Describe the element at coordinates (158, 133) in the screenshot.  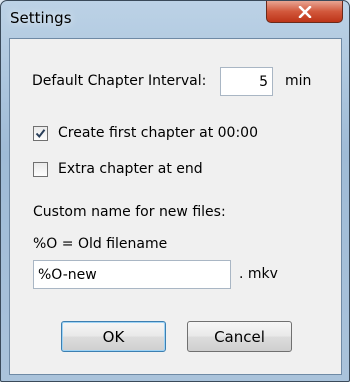
I see `first-chapter-label: Create first chapter at 00:00` at that location.